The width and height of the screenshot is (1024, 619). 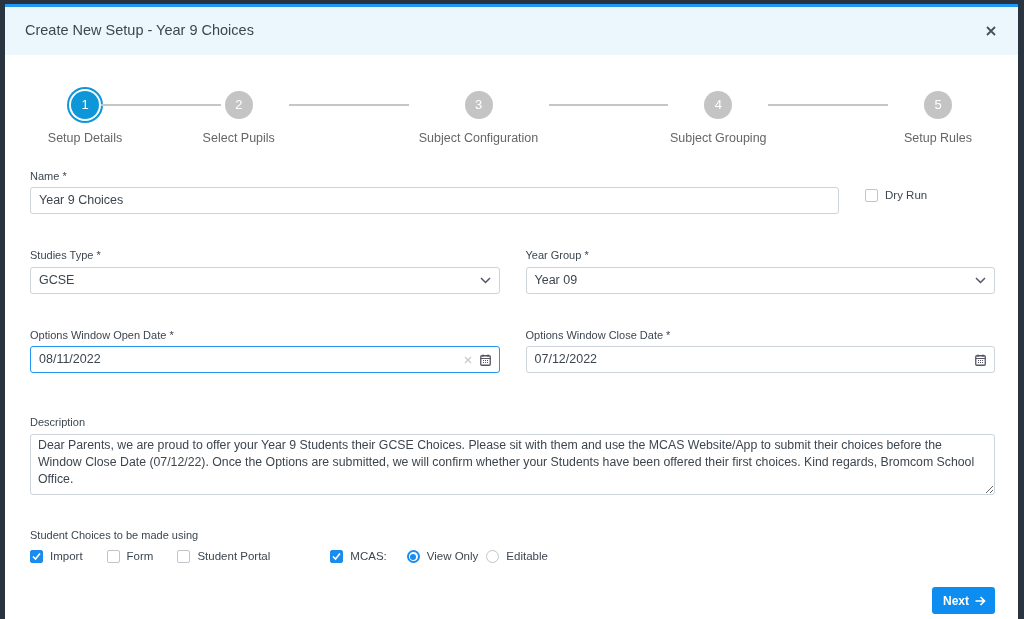 I want to click on field-label: Studies Type *, so click(x=66, y=256).